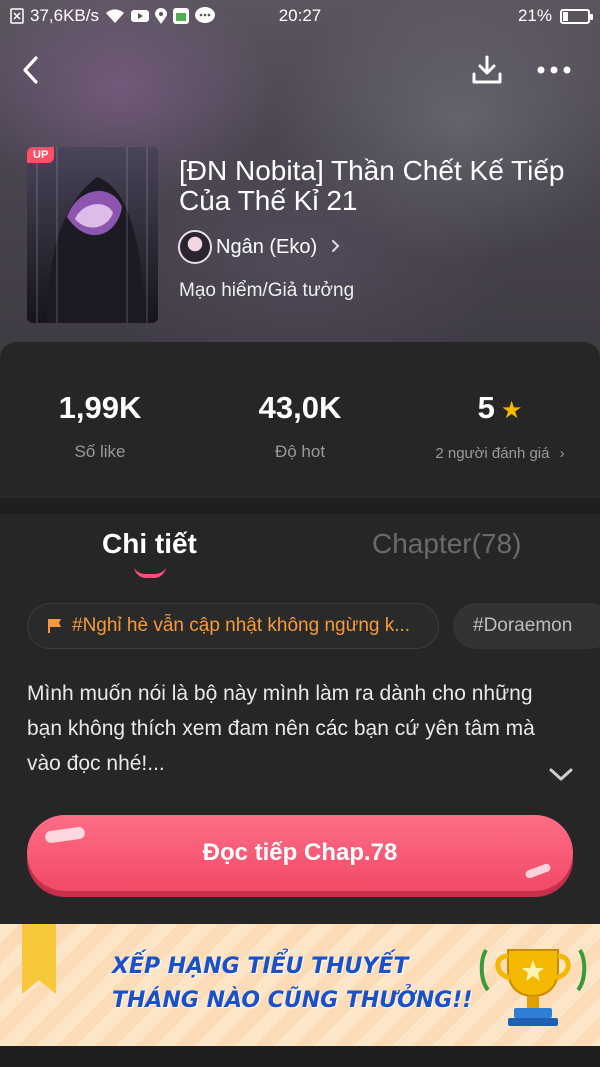 This screenshot has width=600, height=1067. Describe the element at coordinates (205, 16) in the screenshot. I see `chat-bubble-icon` at that location.